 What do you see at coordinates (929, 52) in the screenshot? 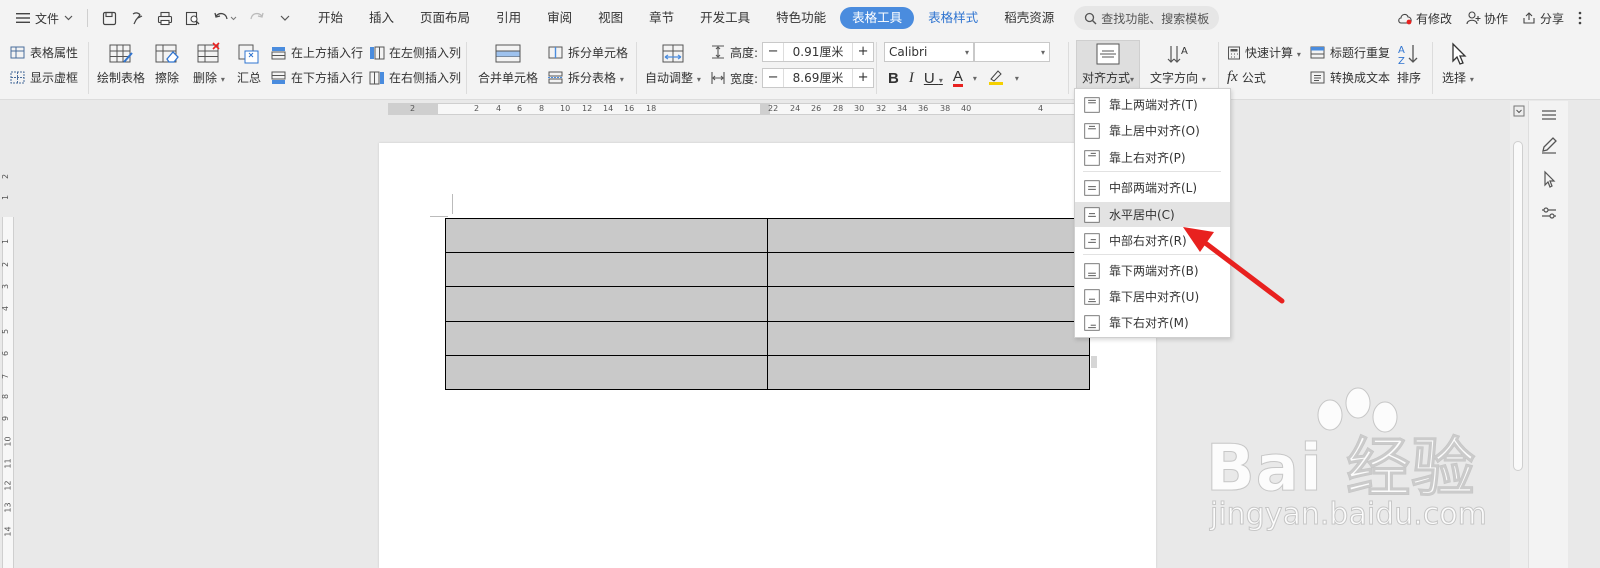
I see `font-name-select: Calibri ▾` at bounding box center [929, 52].